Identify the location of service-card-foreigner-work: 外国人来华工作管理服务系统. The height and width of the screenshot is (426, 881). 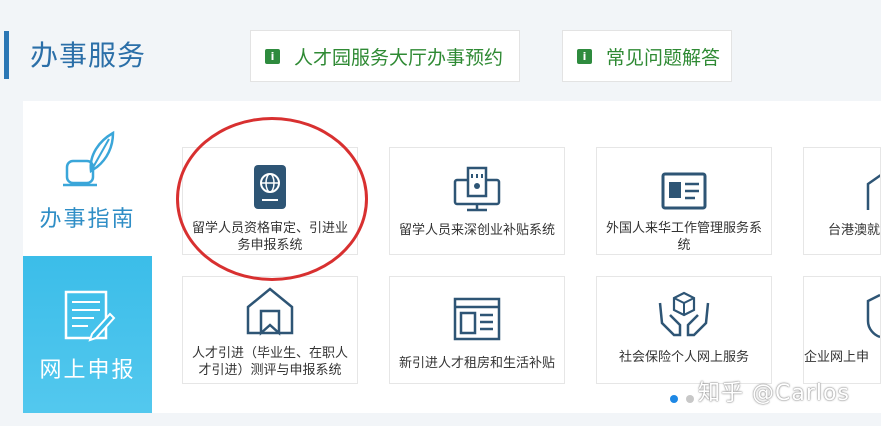
(684, 201).